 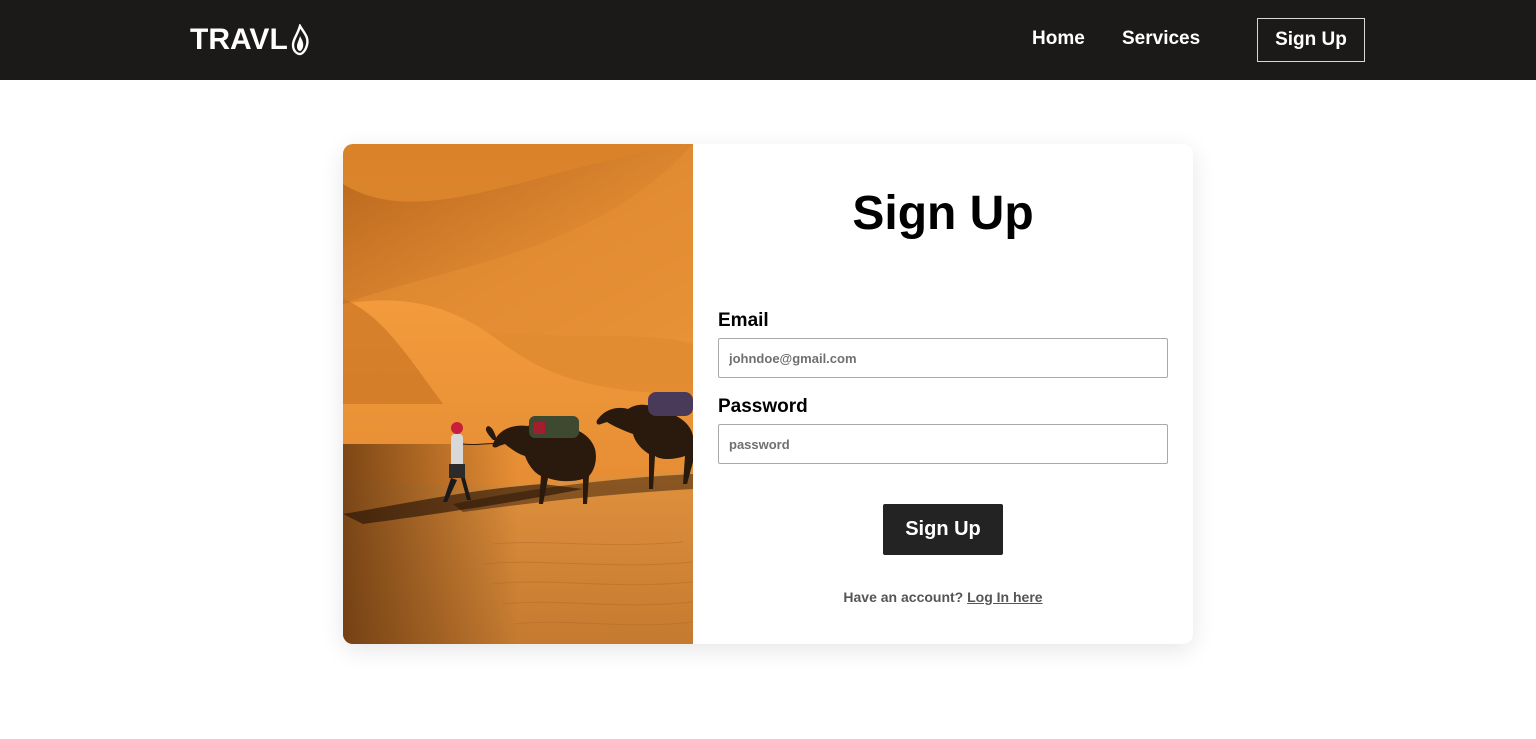 What do you see at coordinates (943, 358) in the screenshot?
I see `email-field` at bounding box center [943, 358].